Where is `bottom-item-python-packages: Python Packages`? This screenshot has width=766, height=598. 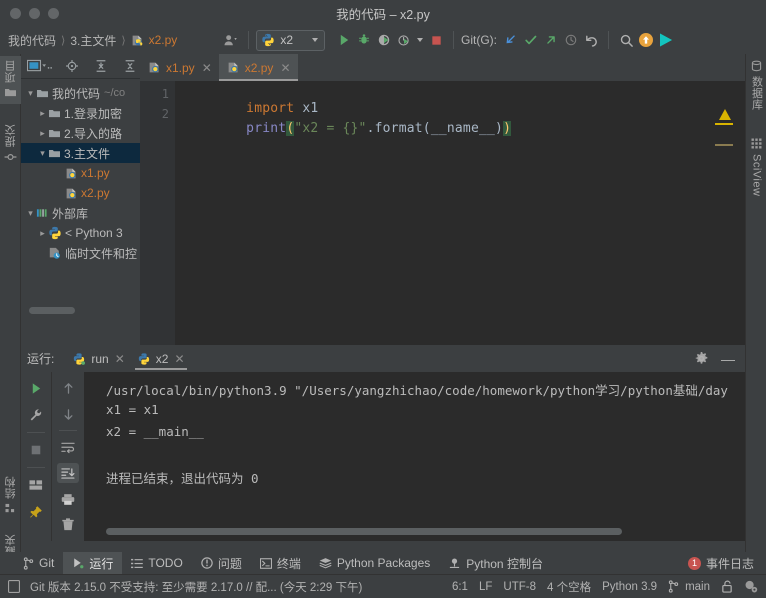 bottom-item-python-packages: Python Packages is located at coordinates (374, 563).